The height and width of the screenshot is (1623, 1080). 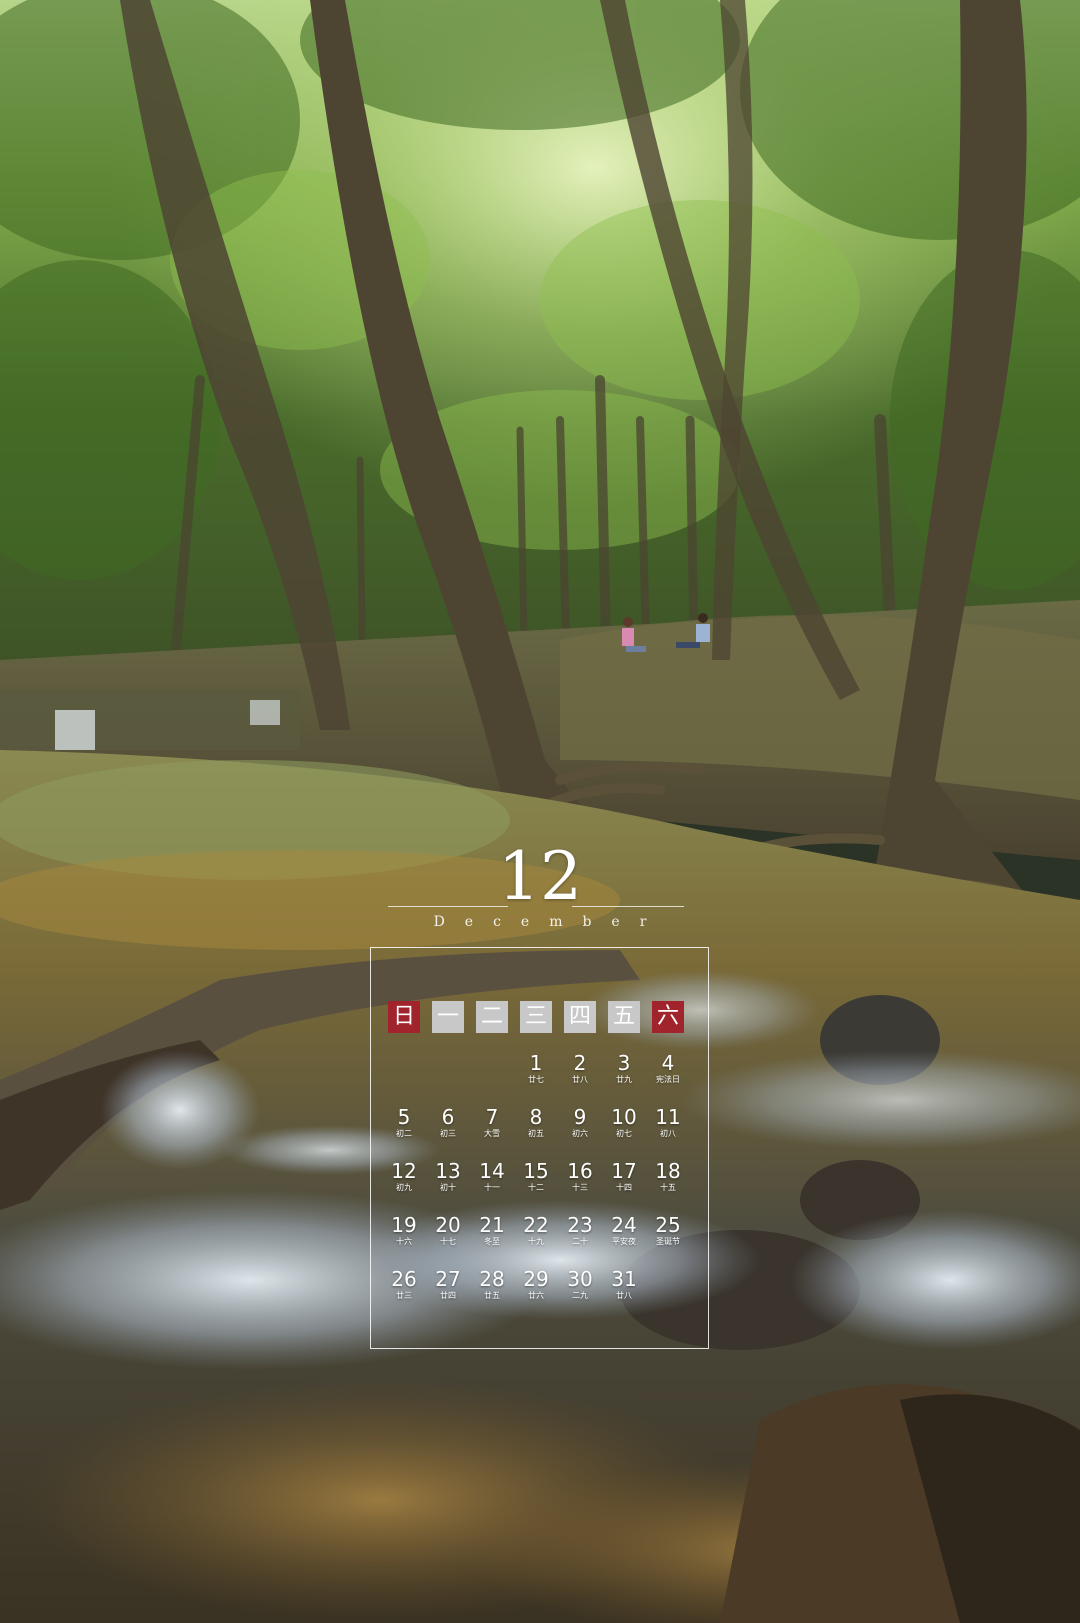 I want to click on day-number: 24, so click(x=624, y=1225).